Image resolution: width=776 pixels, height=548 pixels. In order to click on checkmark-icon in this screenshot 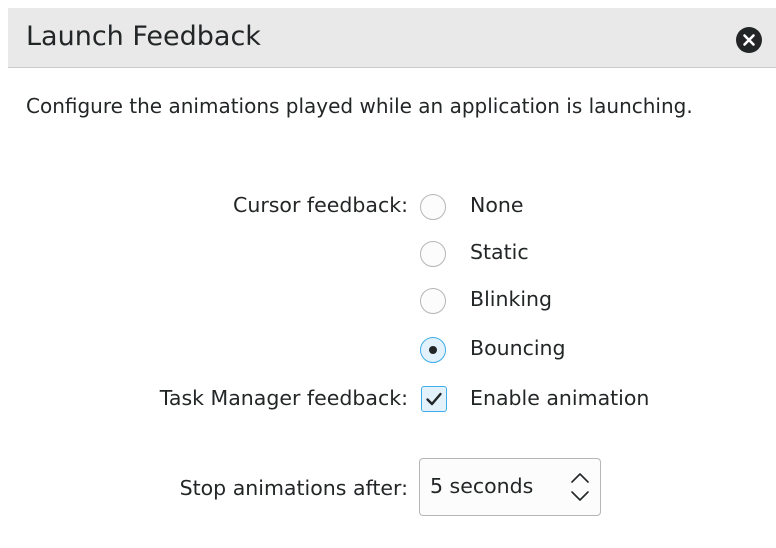, I will do `click(434, 399)`.